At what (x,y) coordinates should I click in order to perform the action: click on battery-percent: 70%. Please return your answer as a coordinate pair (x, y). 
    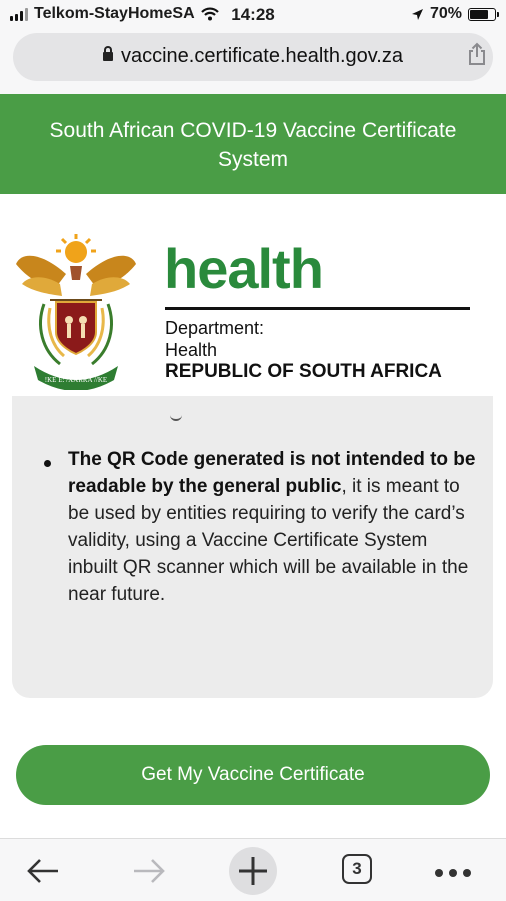
    Looking at the image, I should click on (445, 13).